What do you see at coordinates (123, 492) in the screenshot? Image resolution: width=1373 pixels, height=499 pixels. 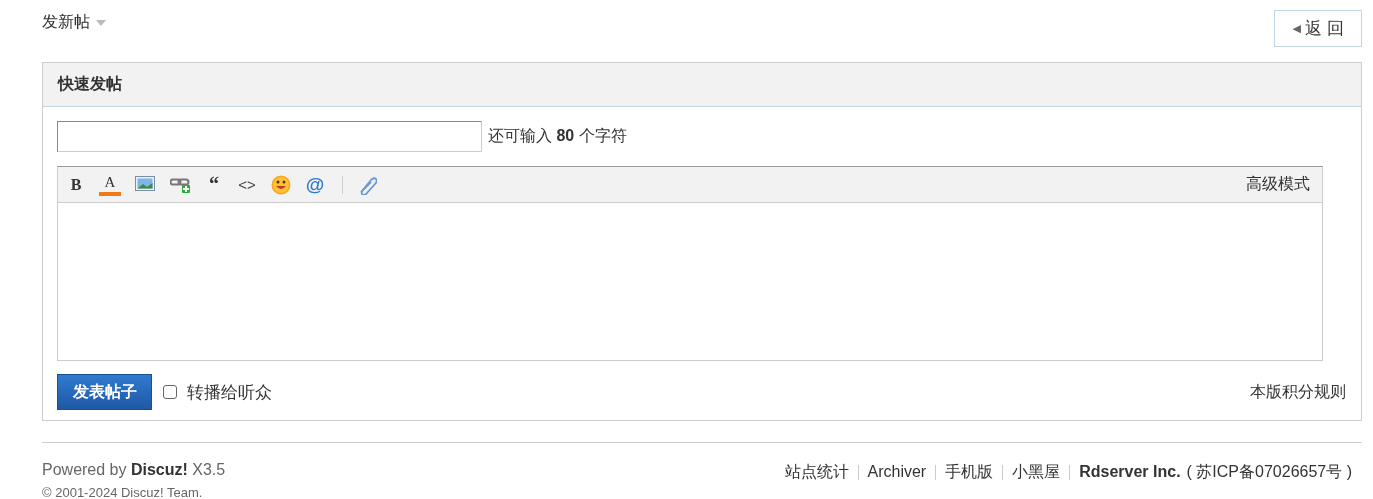 I see `copyright-text: © 2001-2024 Discuz! Team.` at bounding box center [123, 492].